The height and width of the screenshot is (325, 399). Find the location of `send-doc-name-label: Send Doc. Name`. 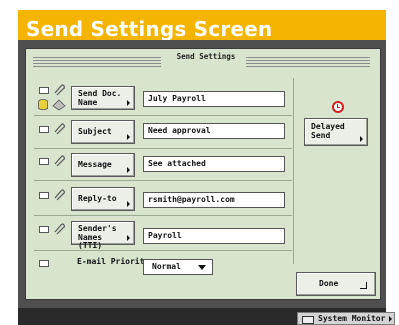

send-doc-name-label: Send Doc. Name is located at coordinates (100, 98).